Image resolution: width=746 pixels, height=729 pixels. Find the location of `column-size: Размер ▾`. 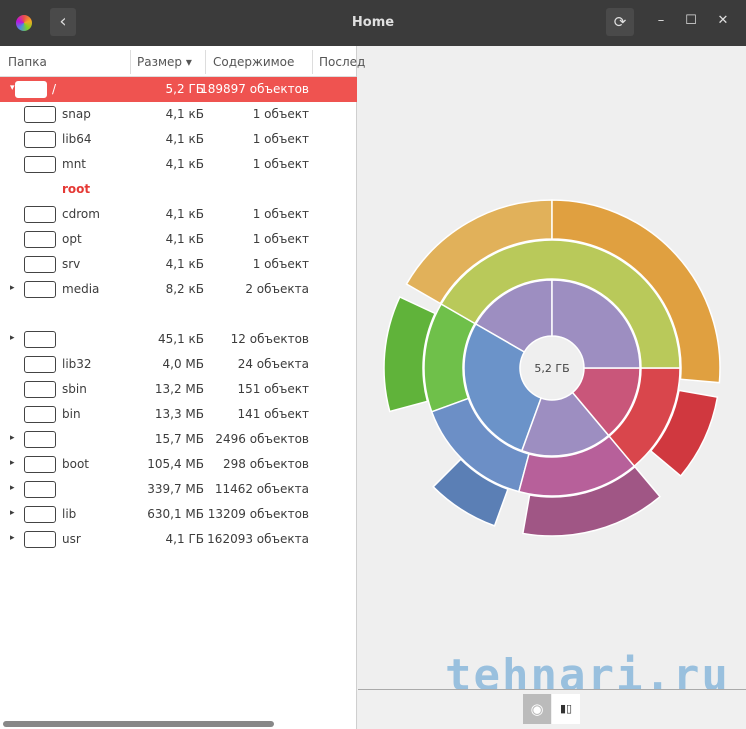

column-size: Размер ▾ is located at coordinates (164, 62).